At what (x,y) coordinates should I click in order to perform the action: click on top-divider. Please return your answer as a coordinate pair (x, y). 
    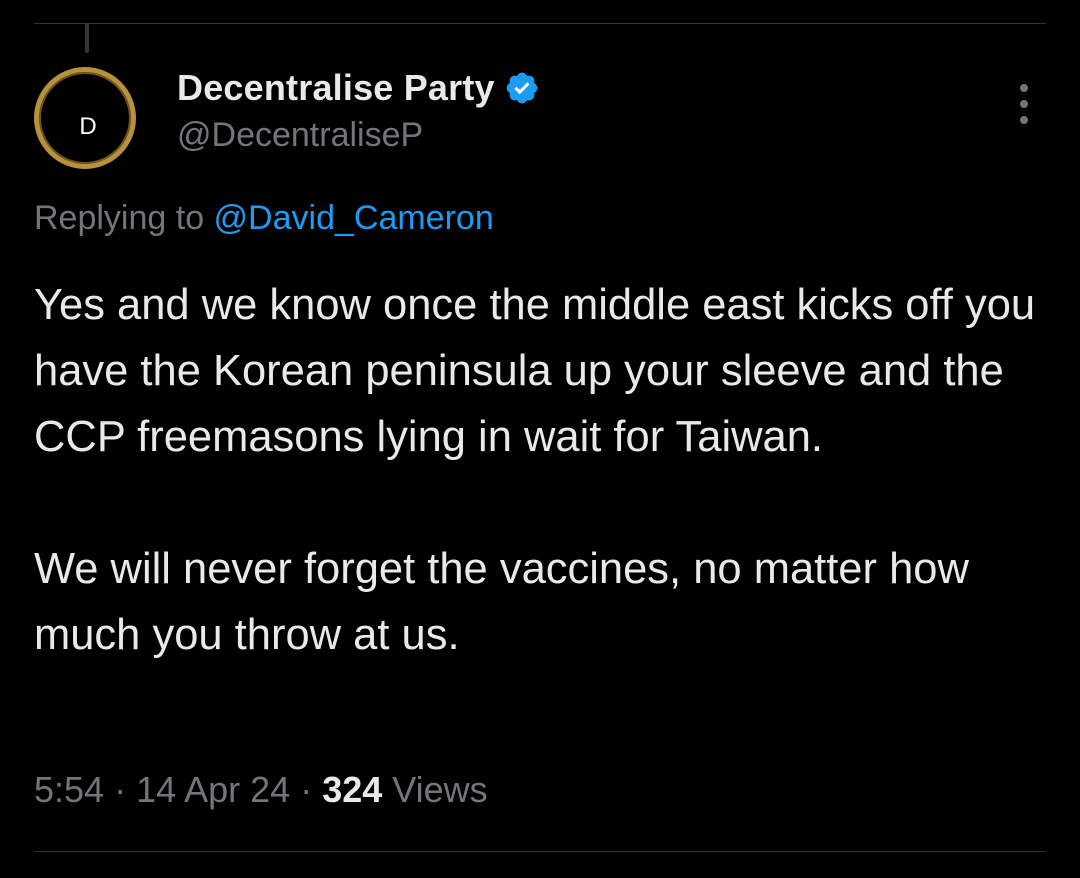
    Looking at the image, I should click on (540, 23).